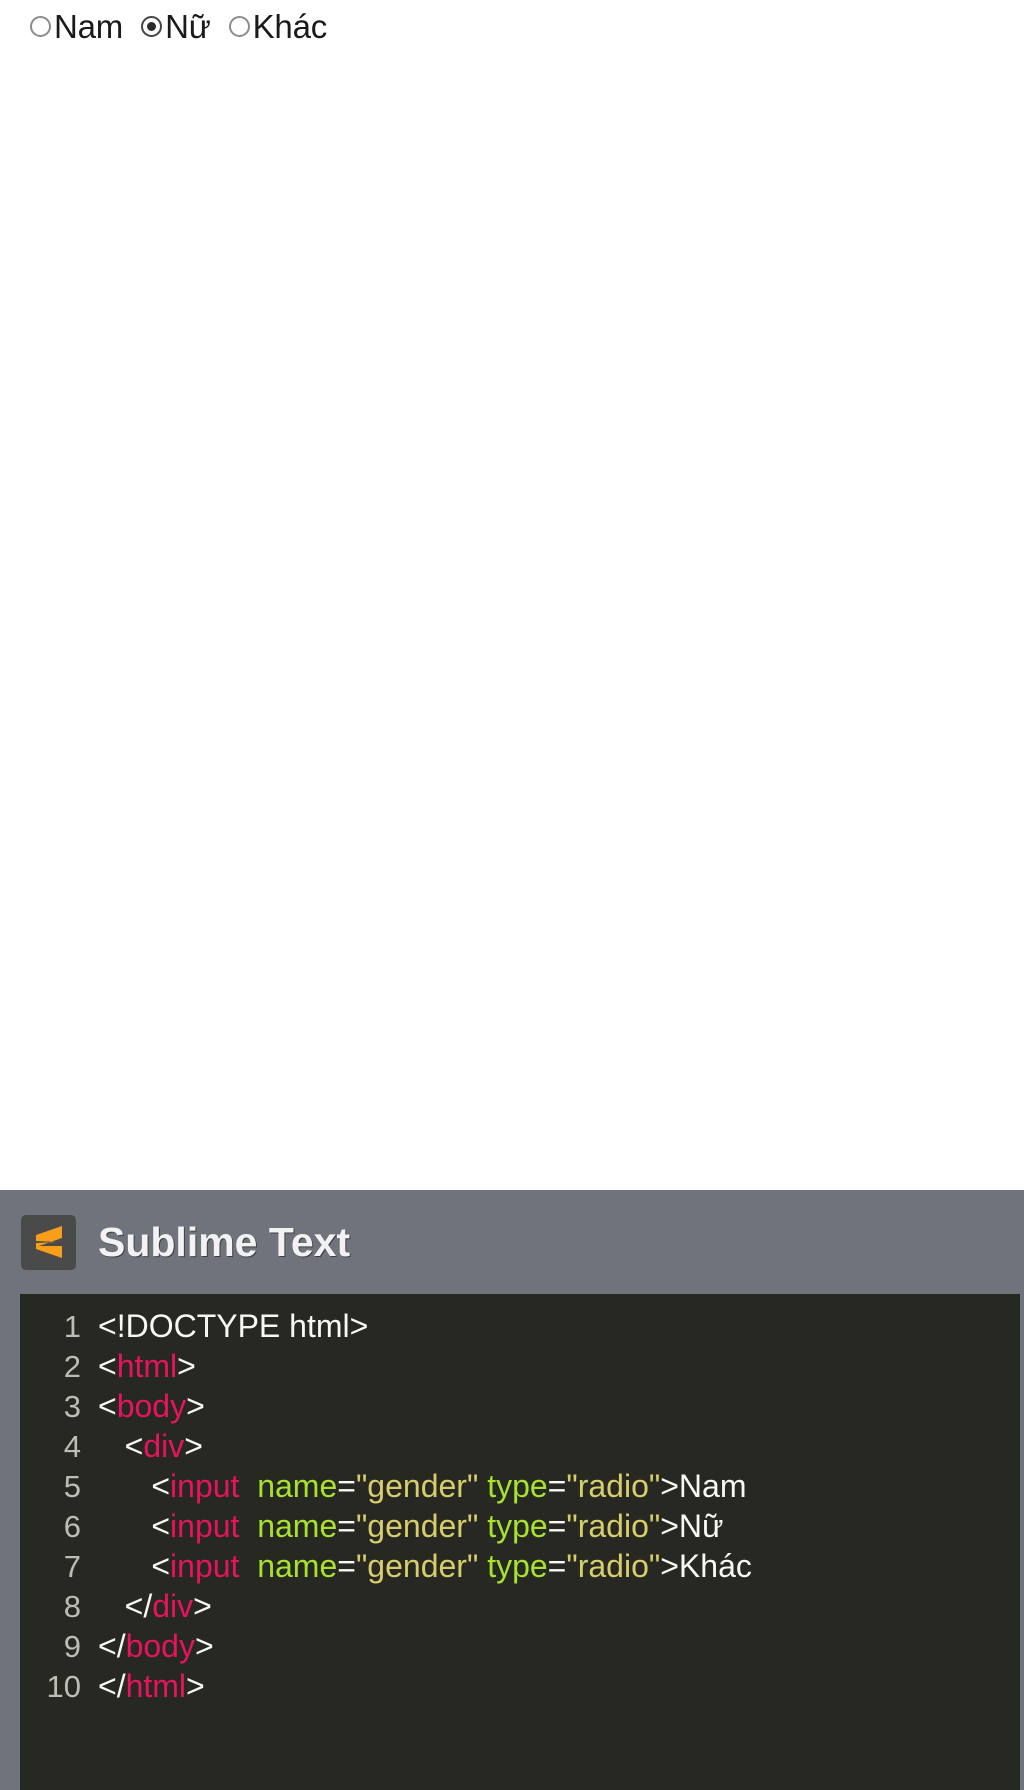 This screenshot has height=1790, width=1024. Describe the element at coordinates (559, 1686) in the screenshot. I see `code-line-text: </html>` at that location.